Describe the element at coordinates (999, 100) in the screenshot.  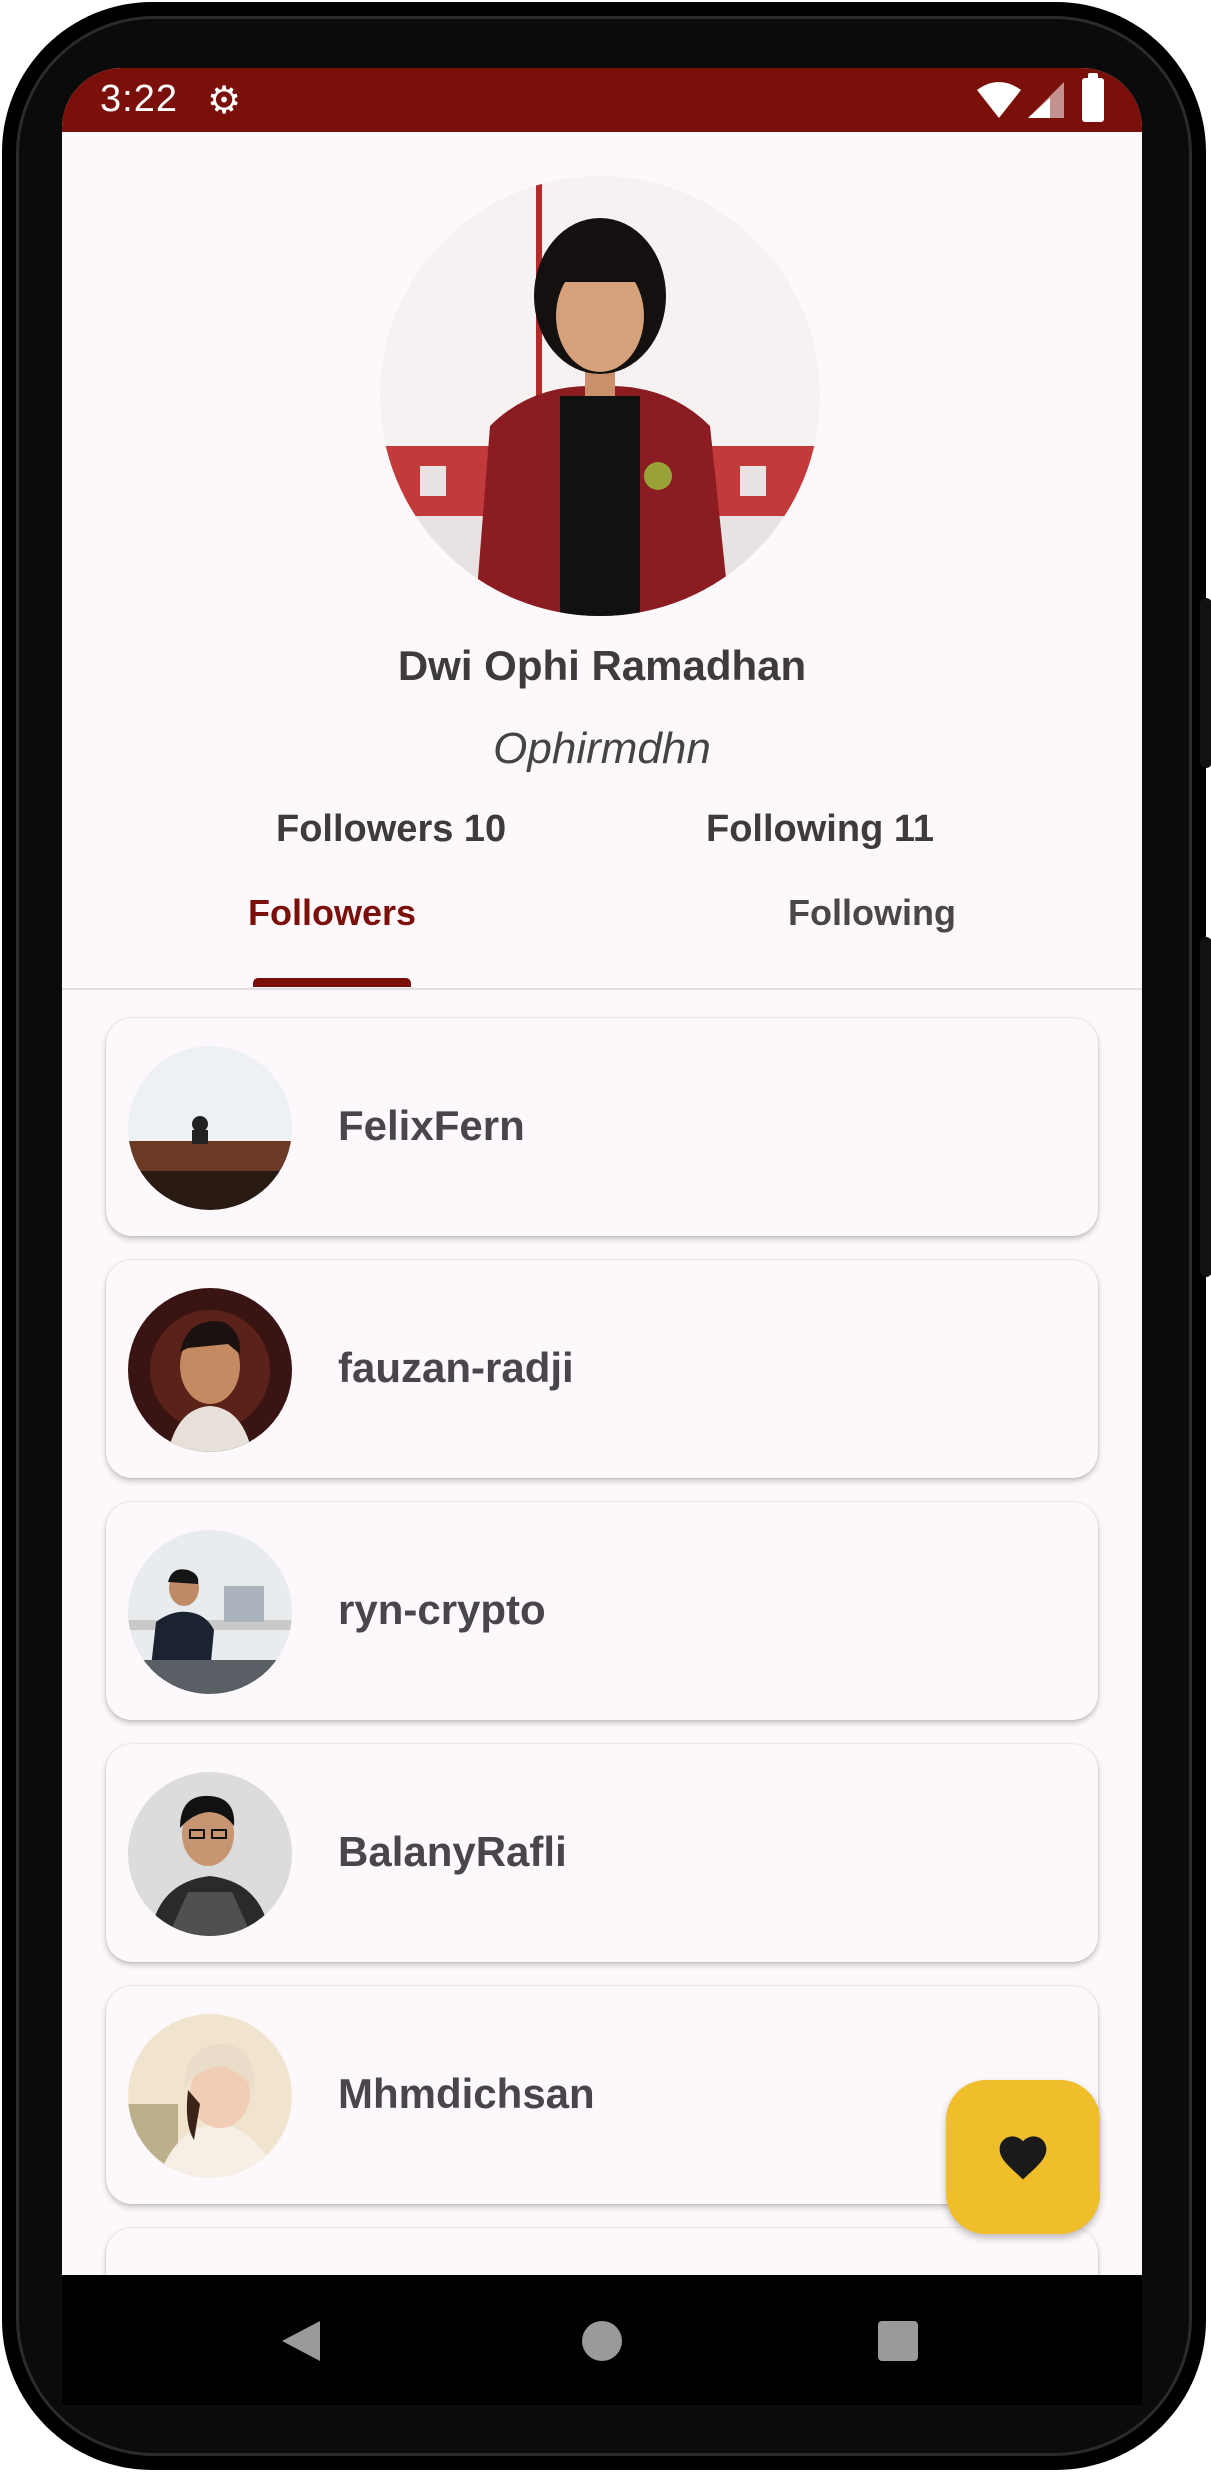
I see `wifi-icon` at that location.